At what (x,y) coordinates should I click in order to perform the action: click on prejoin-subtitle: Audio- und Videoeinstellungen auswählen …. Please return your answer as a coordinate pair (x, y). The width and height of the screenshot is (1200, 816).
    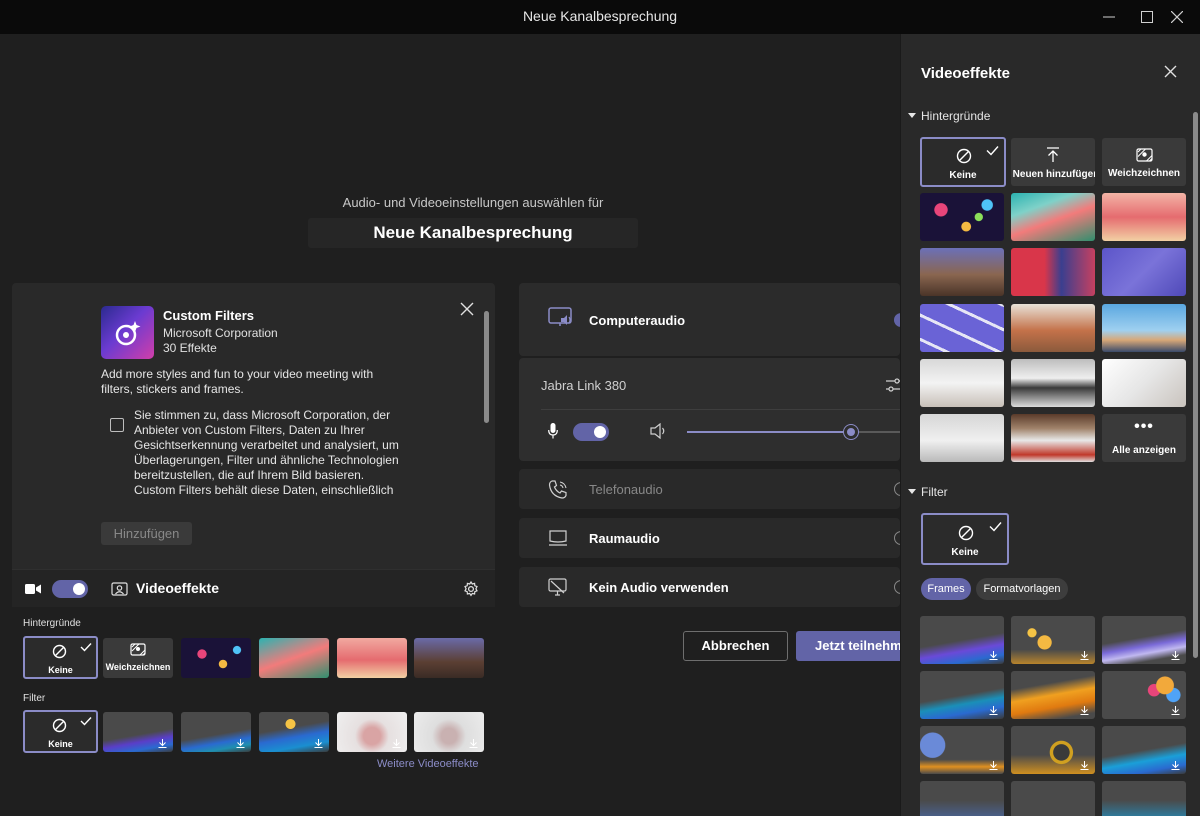
    Looking at the image, I should click on (473, 202).